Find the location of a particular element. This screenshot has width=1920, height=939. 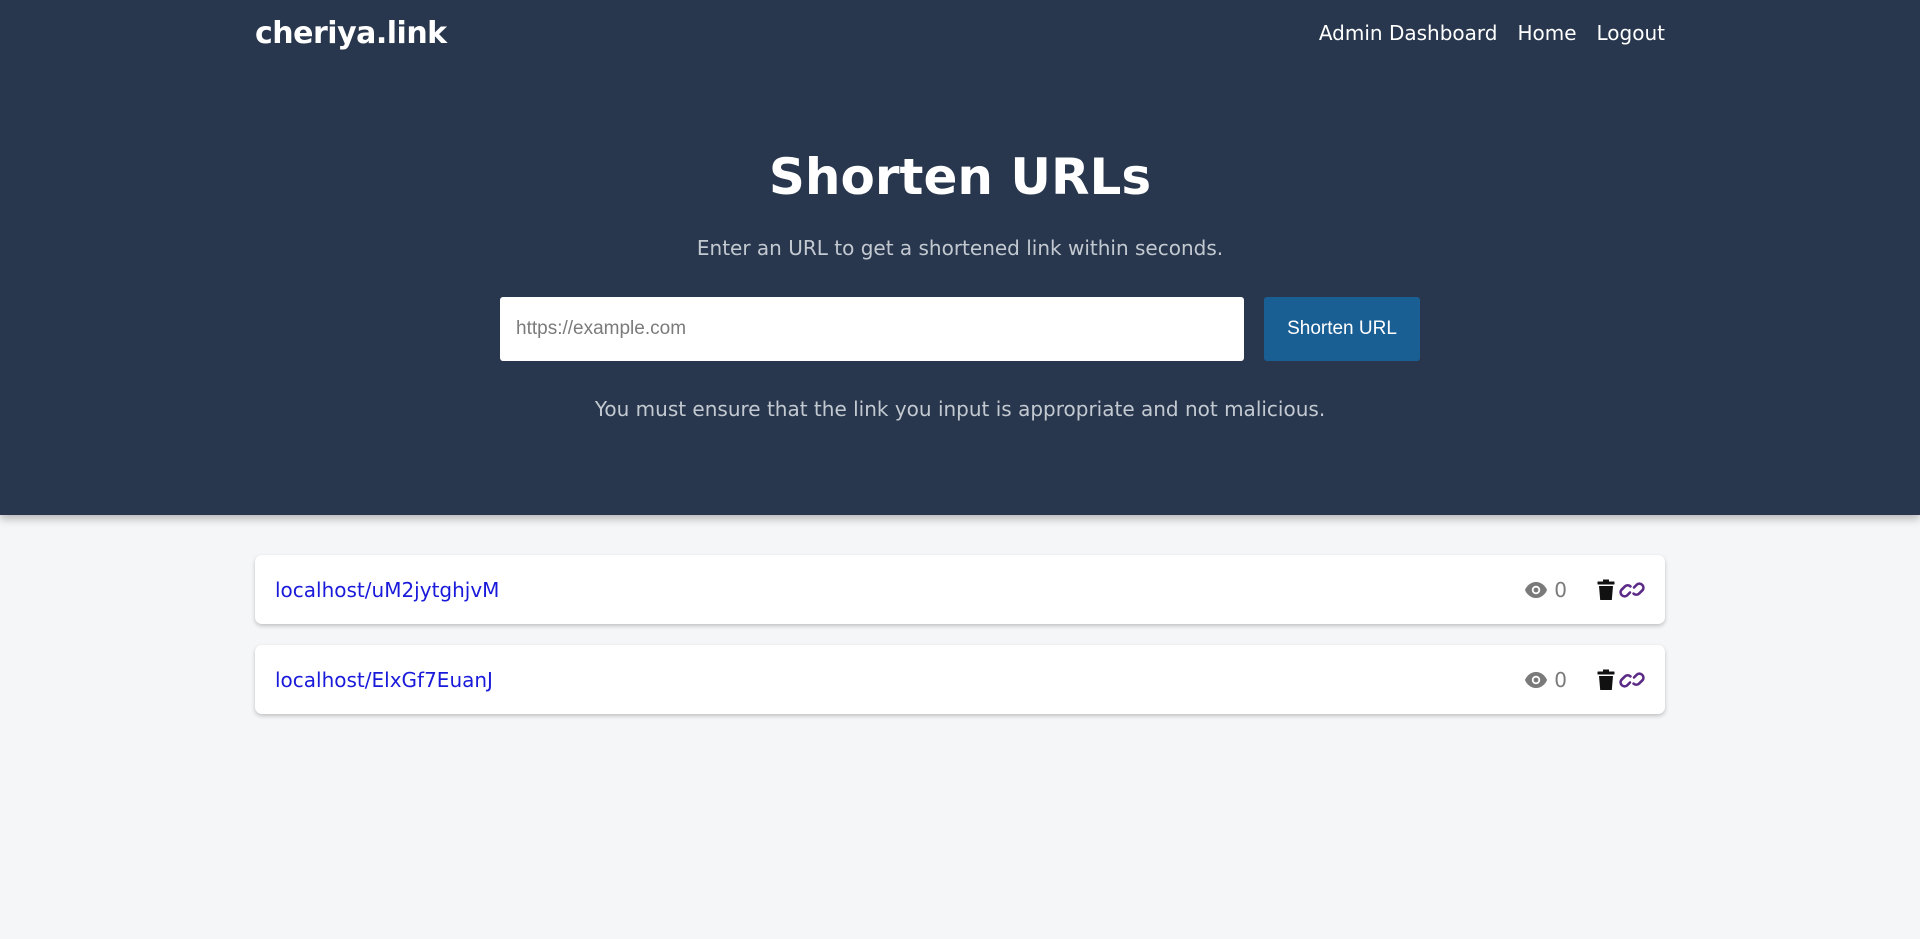

nav-link-logout: Logout is located at coordinates (1631, 33).